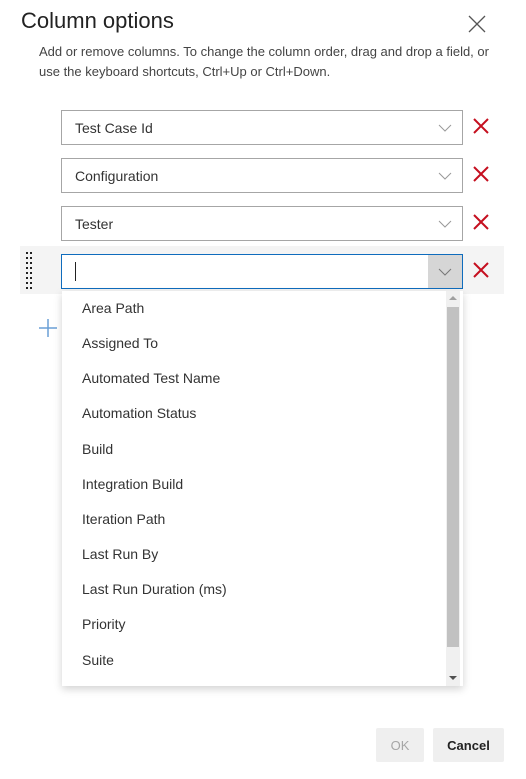  What do you see at coordinates (151, 378) in the screenshot?
I see `dropdown-option: Automated Test Name` at bounding box center [151, 378].